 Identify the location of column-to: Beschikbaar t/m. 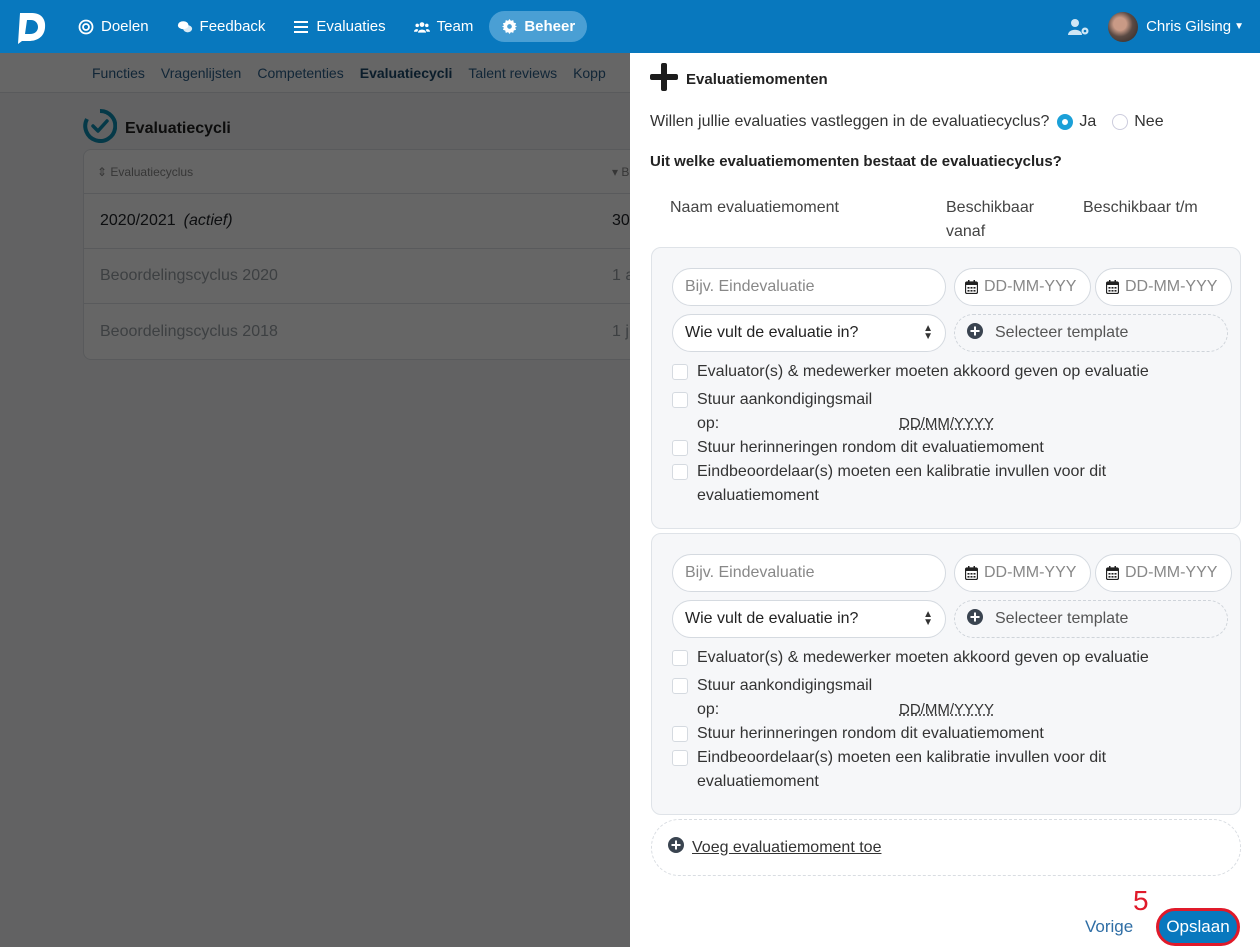
(1140, 207).